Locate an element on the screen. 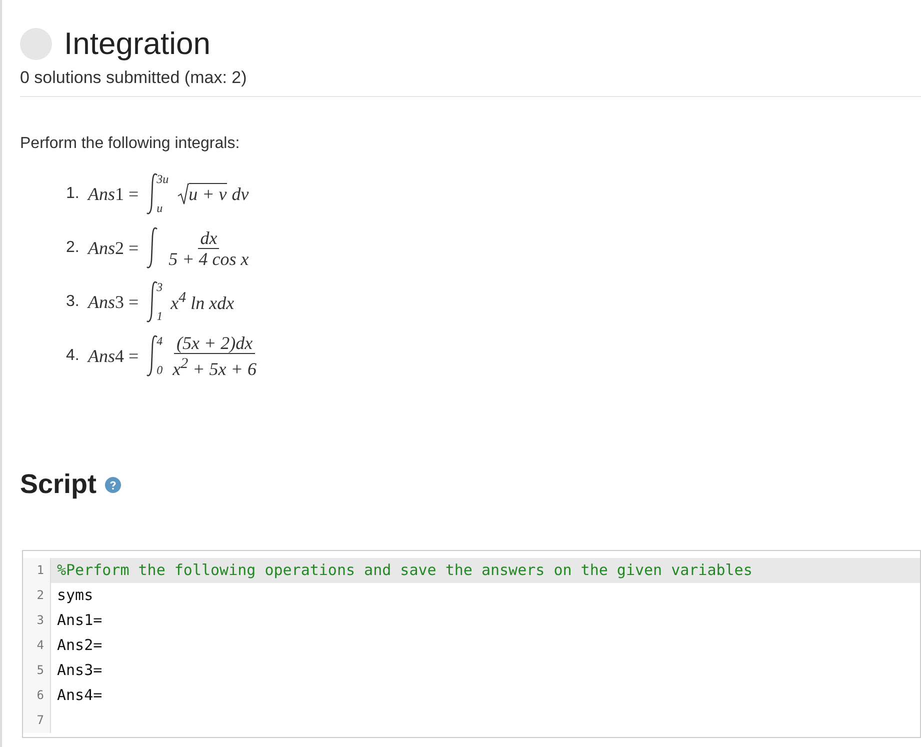 The width and height of the screenshot is (921, 747). code-line: syms is located at coordinates (75, 595).